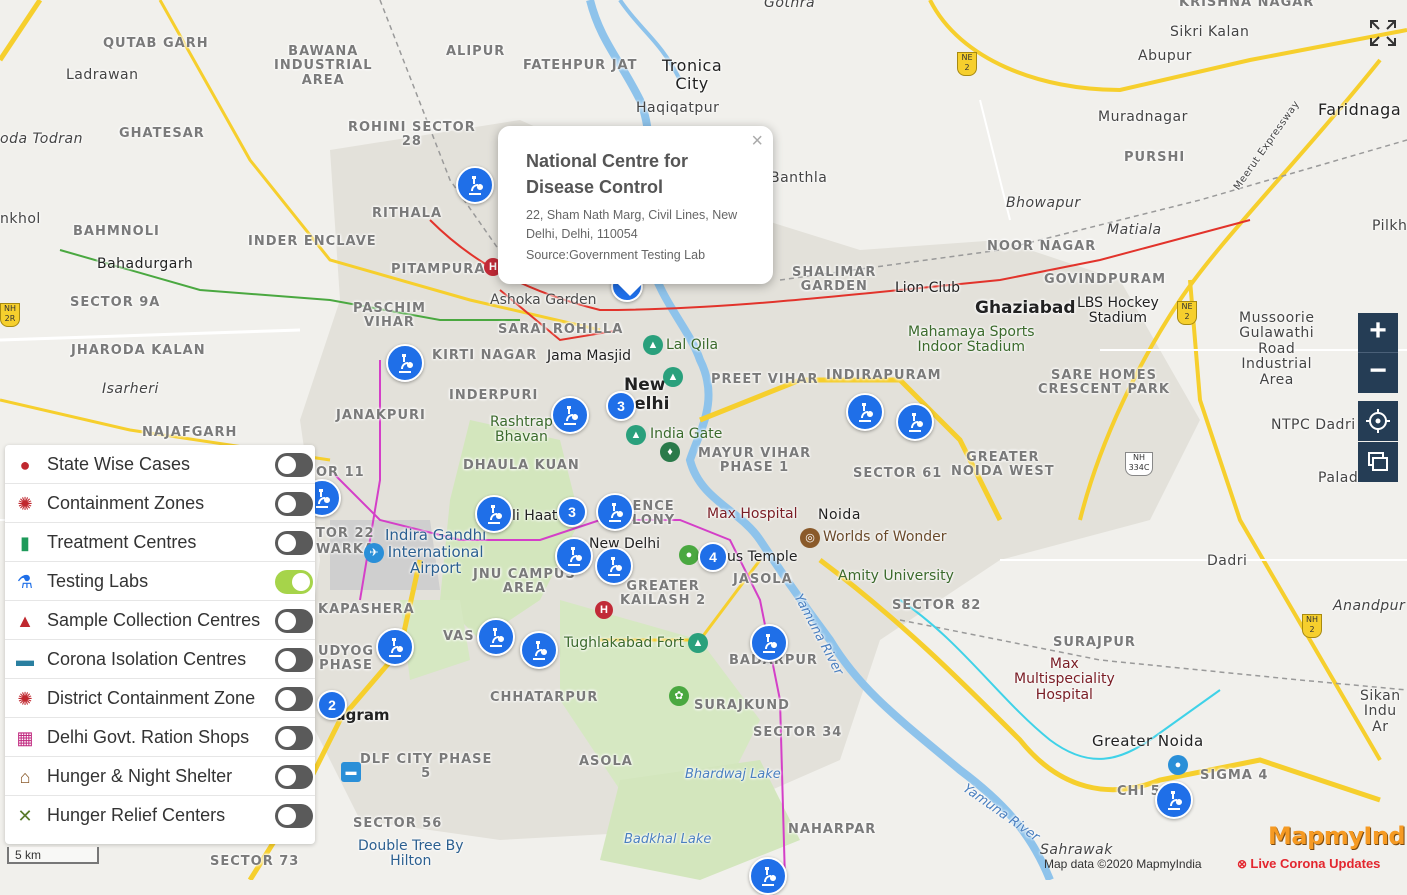 The width and height of the screenshot is (1407, 895). What do you see at coordinates (10, 315) in the screenshot?
I see `highway-shield: NH 2R` at bounding box center [10, 315].